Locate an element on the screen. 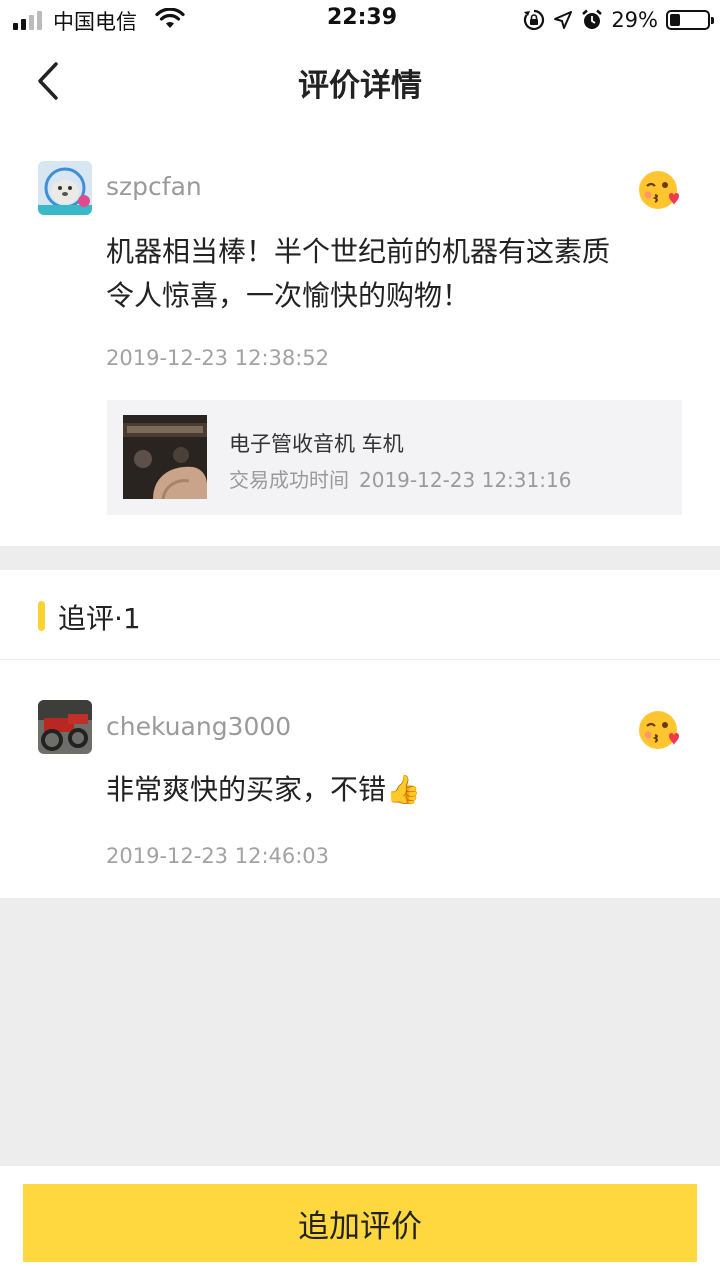  status-right-group: 29% is located at coordinates (618, 20).